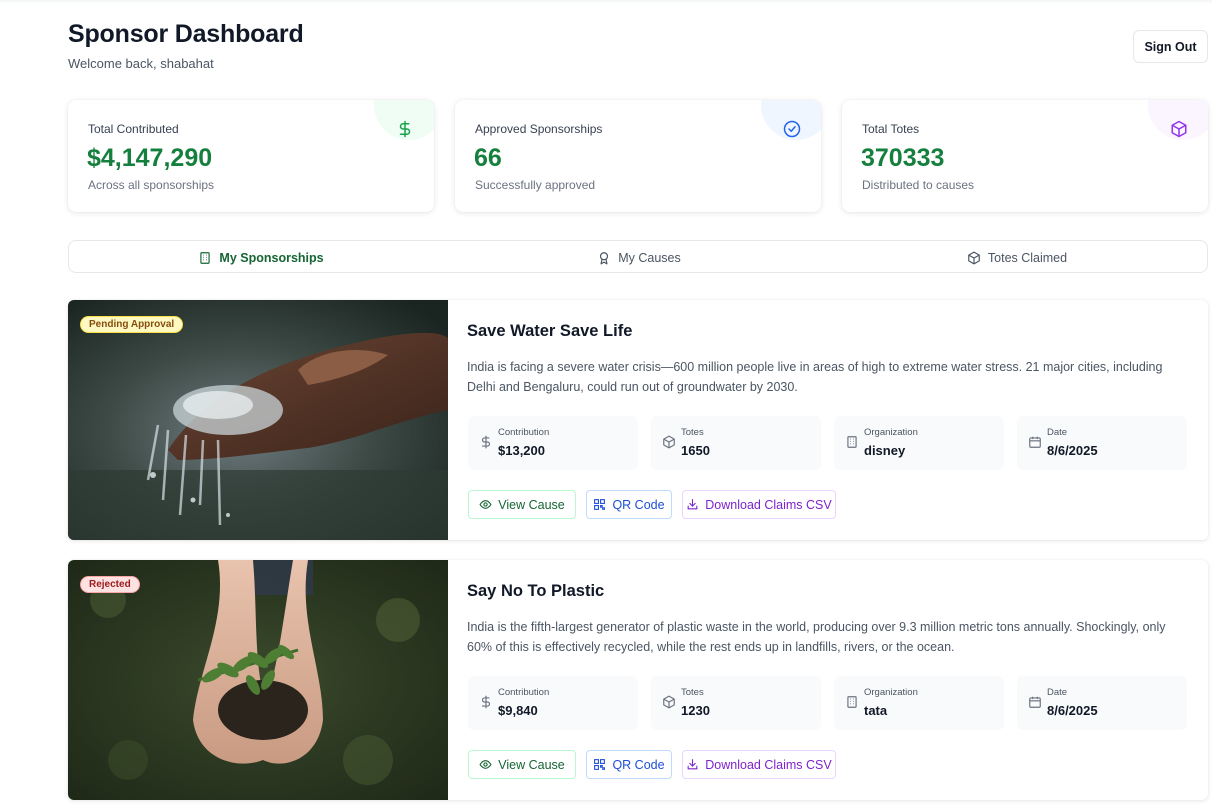 The width and height of the screenshot is (1212, 810). Describe the element at coordinates (604, 257) in the screenshot. I see `award-icon` at that location.